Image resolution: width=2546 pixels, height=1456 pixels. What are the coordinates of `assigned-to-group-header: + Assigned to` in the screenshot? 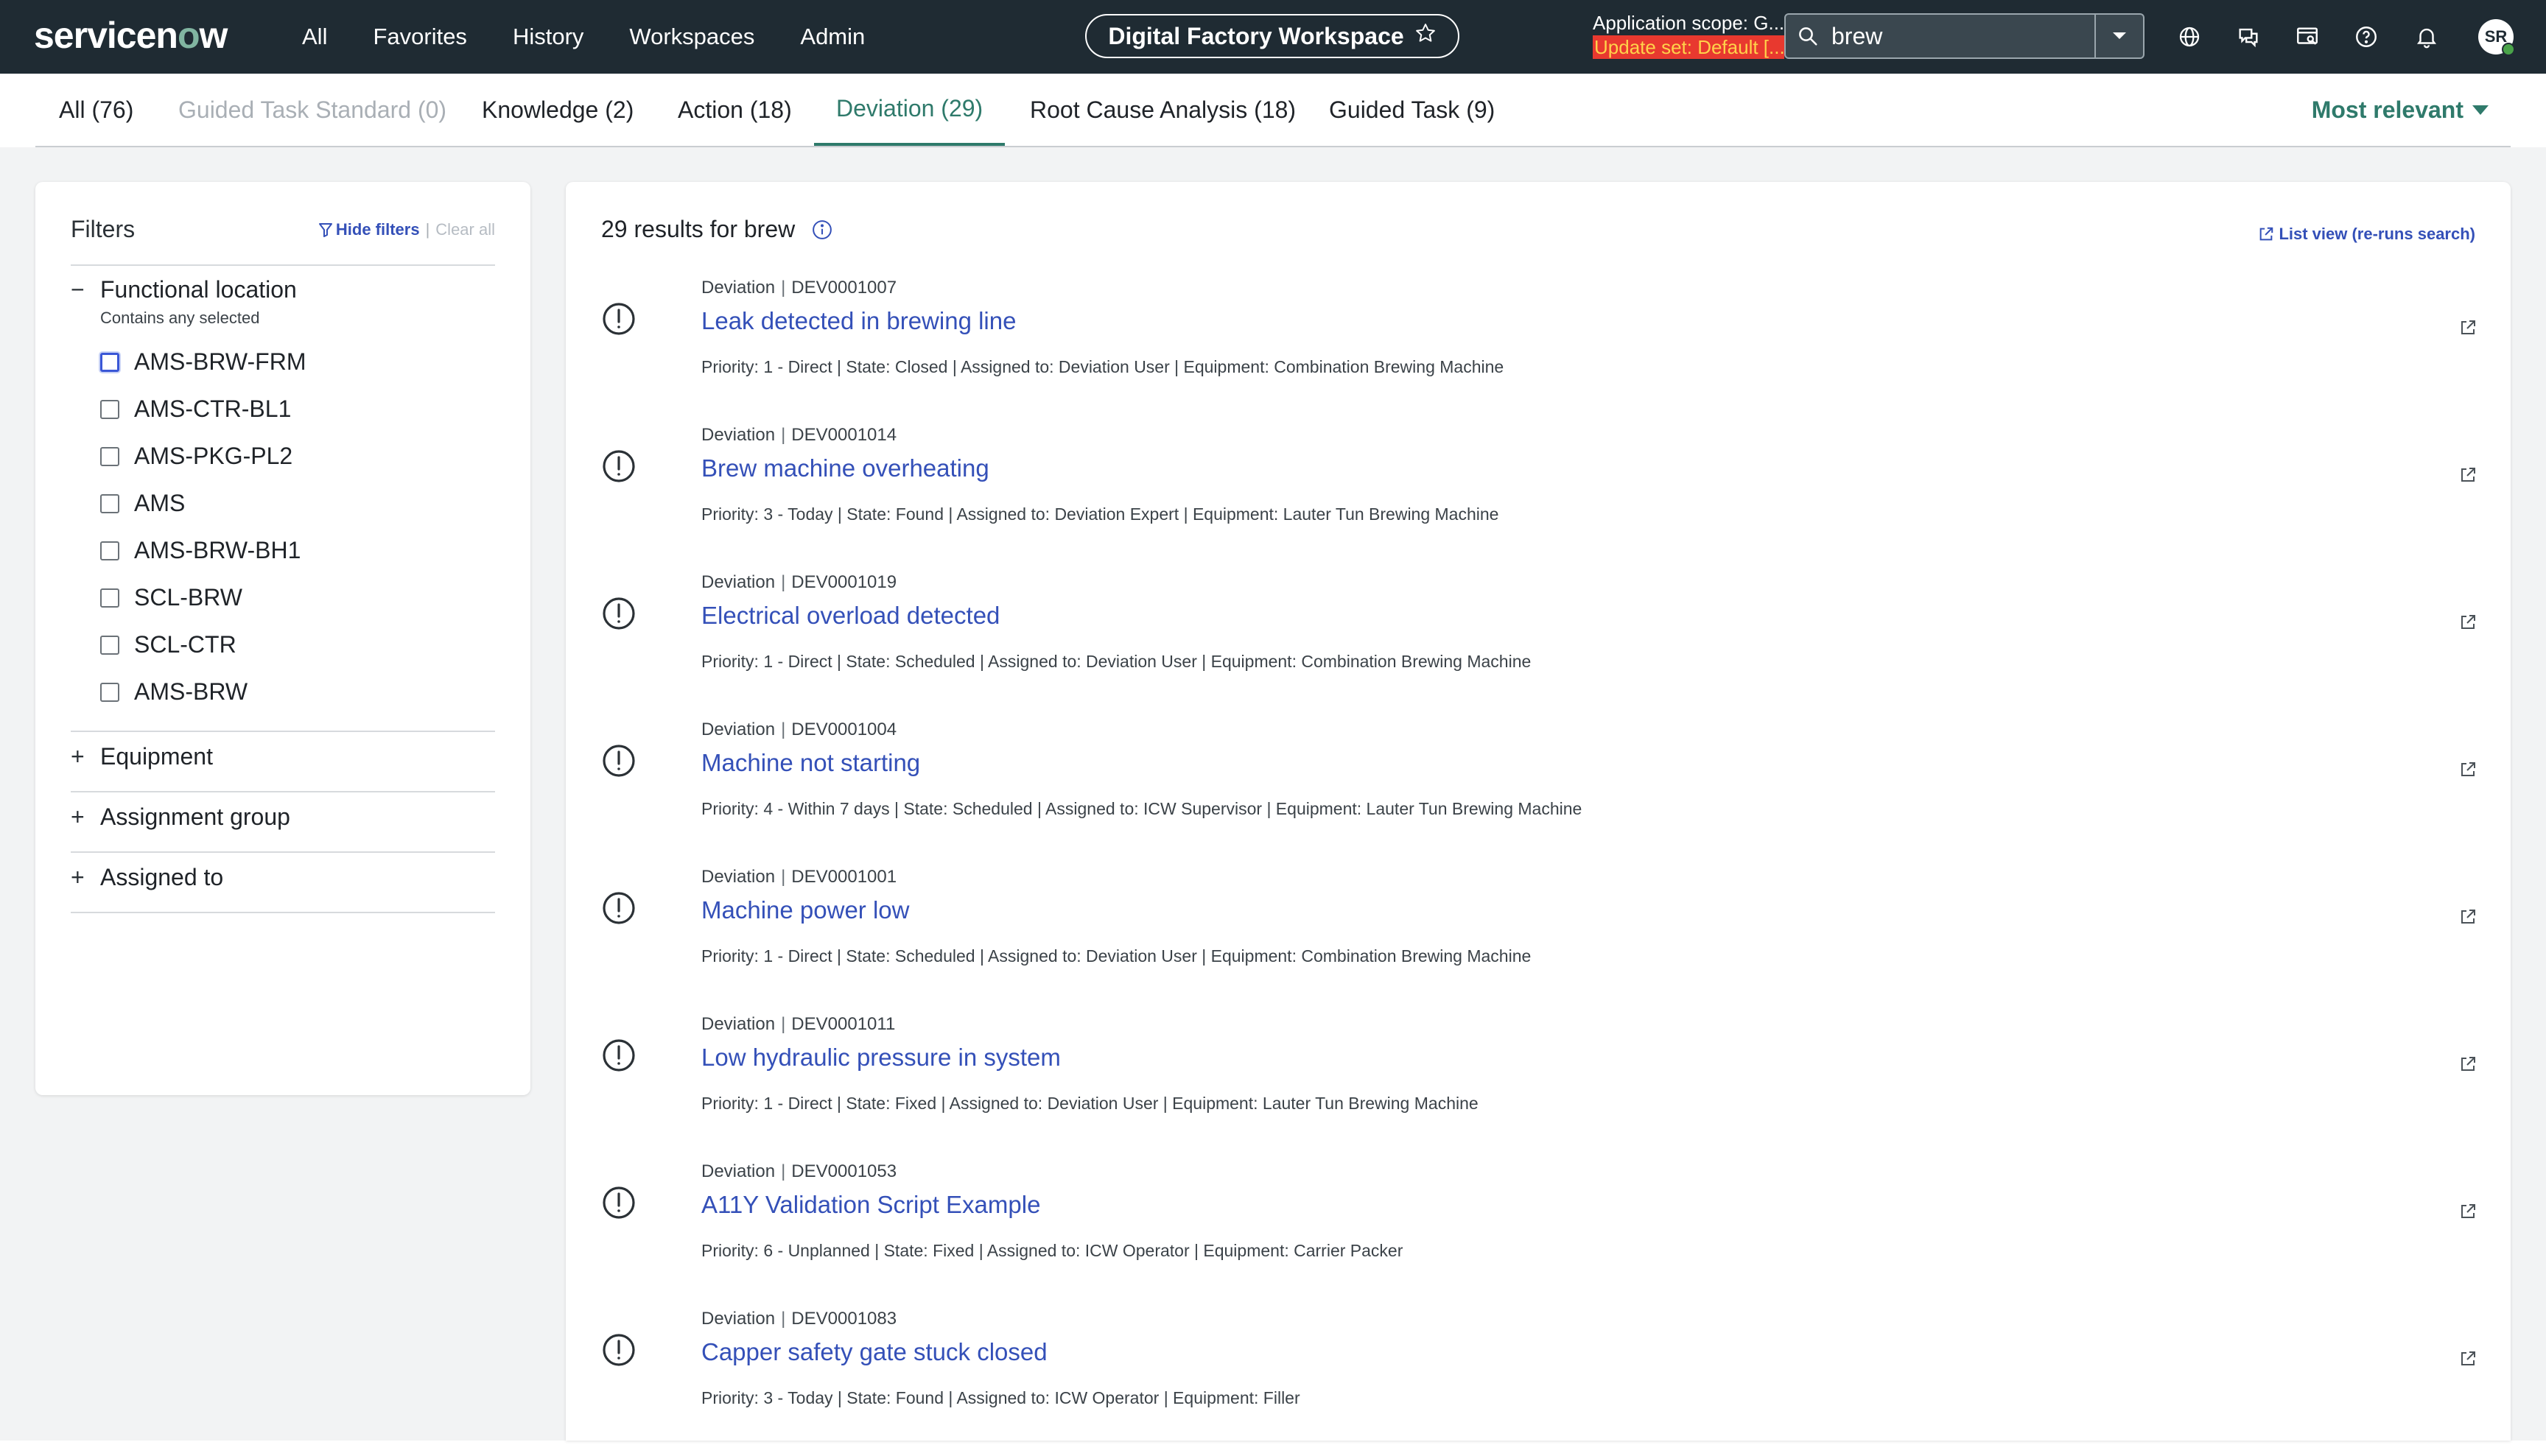 It's located at (283, 877).